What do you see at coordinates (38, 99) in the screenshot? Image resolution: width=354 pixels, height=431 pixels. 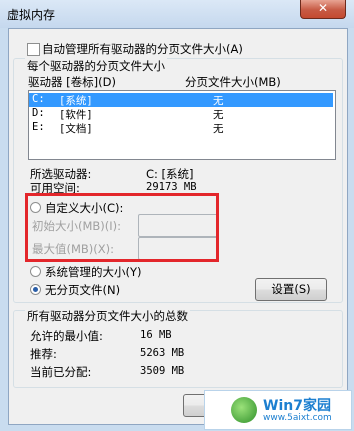 I see `drive-letter: C:` at bounding box center [38, 99].